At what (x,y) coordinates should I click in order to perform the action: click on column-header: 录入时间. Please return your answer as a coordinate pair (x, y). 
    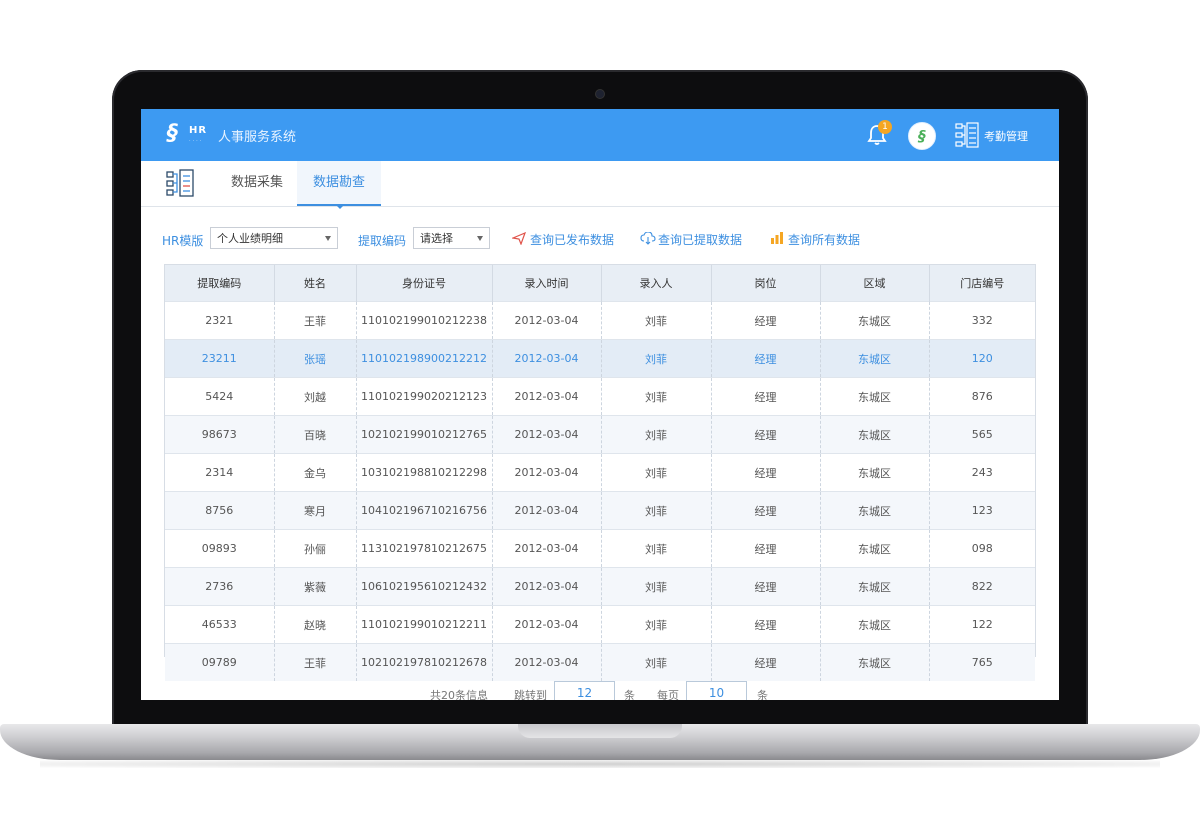
    Looking at the image, I should click on (546, 283).